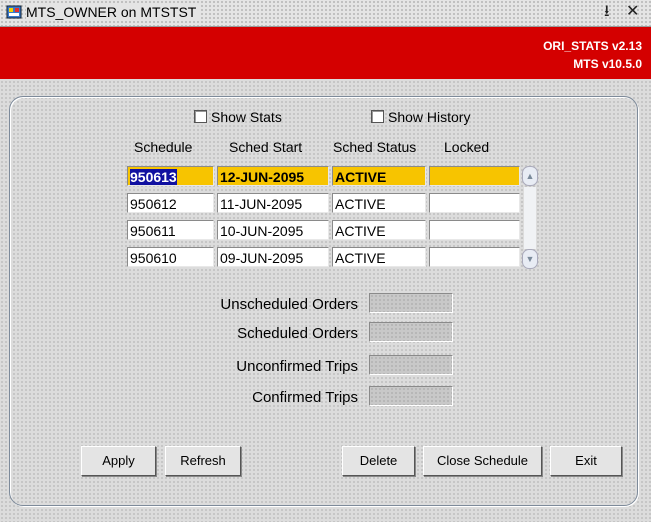 The height and width of the screenshot is (522, 651). Describe the element at coordinates (429, 117) in the screenshot. I see `show-history-label: Show History` at that location.